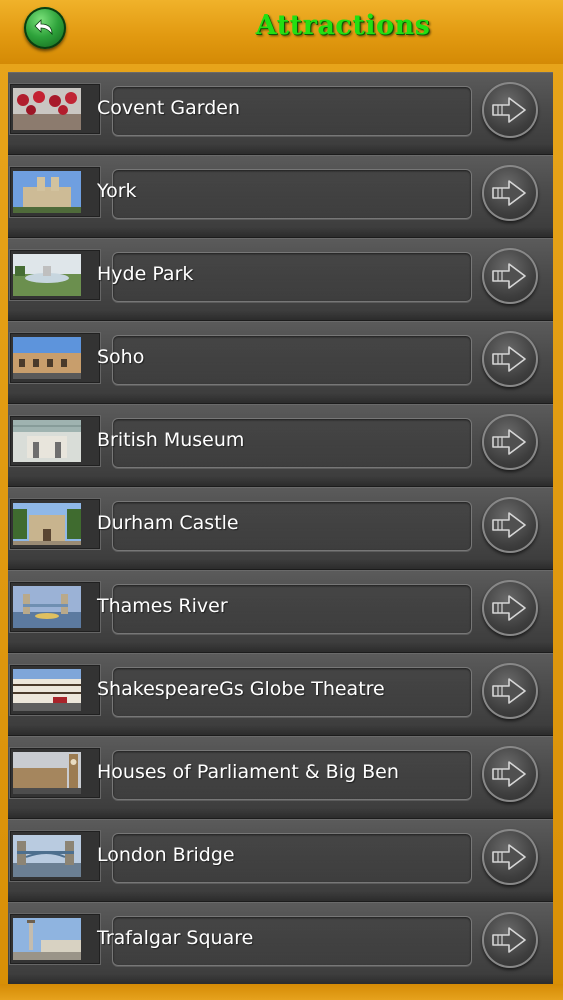 This screenshot has height=1000, width=563. What do you see at coordinates (168, 108) in the screenshot?
I see `list-item-label: Covent Garden` at bounding box center [168, 108].